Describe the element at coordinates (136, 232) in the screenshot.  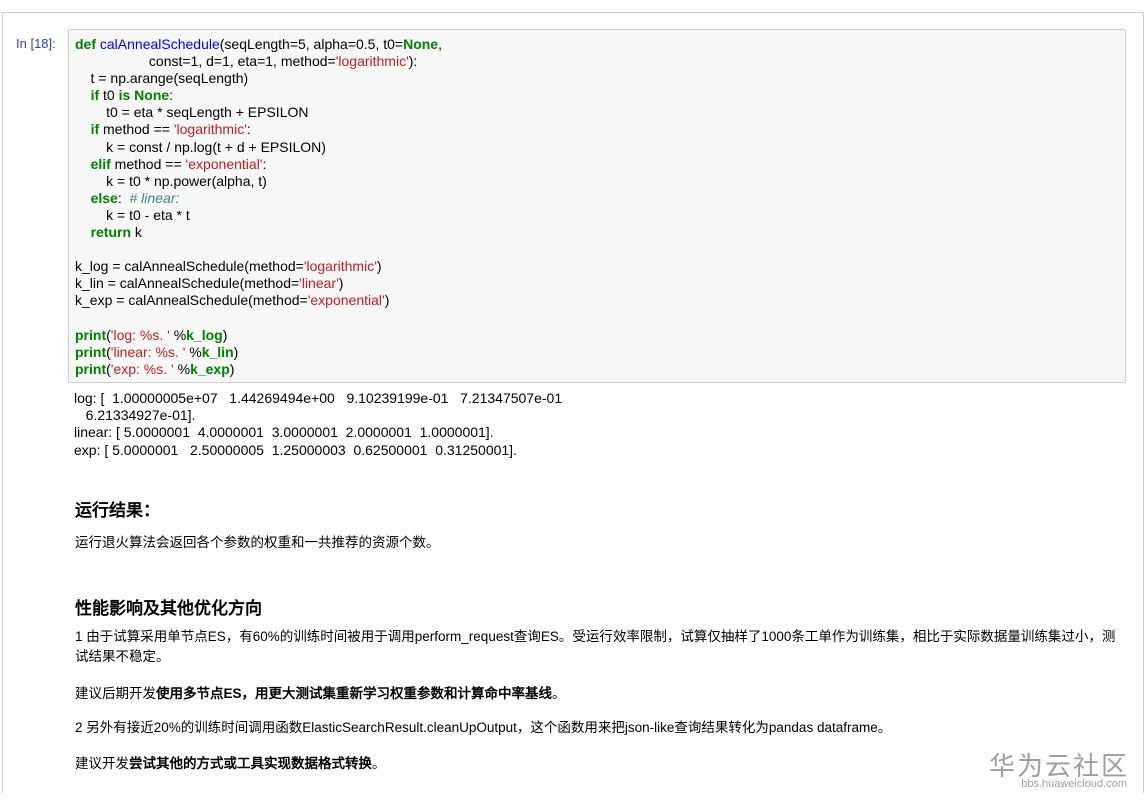
I see `code-token: k` at that location.